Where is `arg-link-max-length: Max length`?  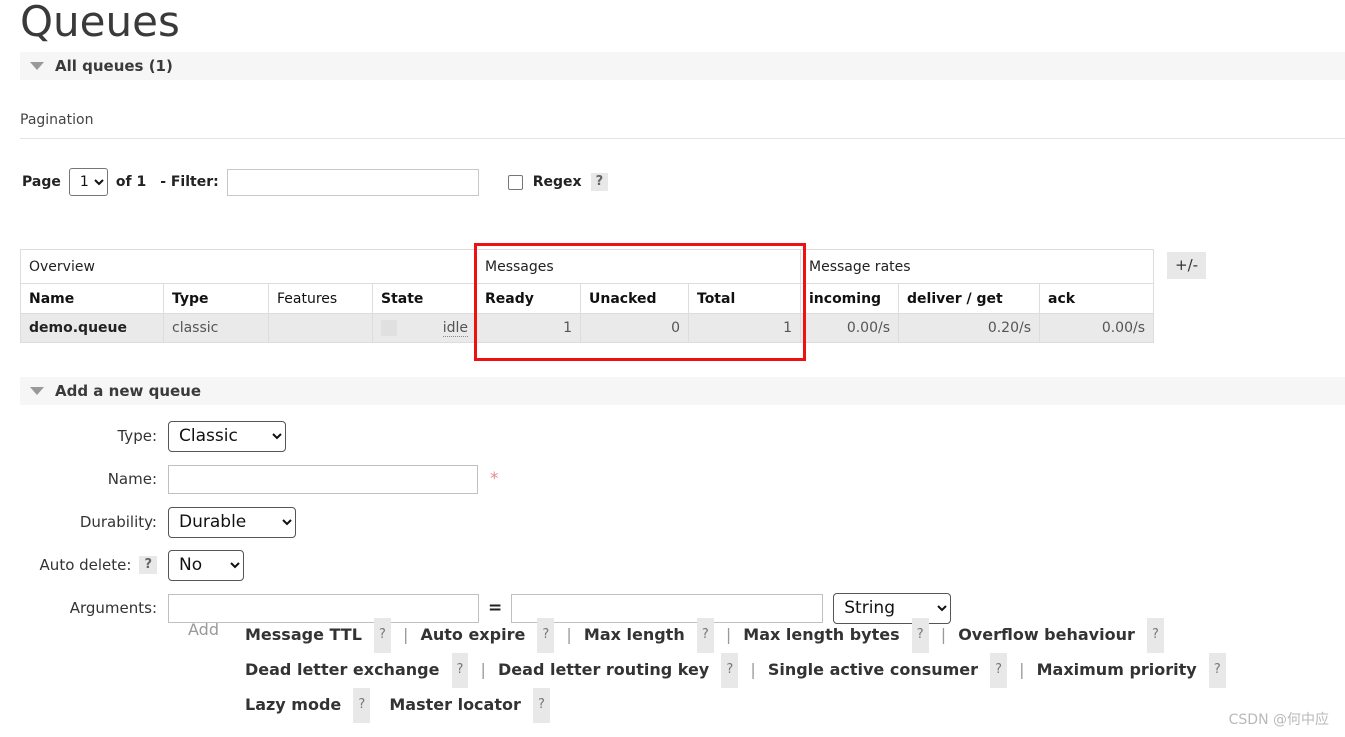
arg-link-max-length: Max length is located at coordinates (634, 634).